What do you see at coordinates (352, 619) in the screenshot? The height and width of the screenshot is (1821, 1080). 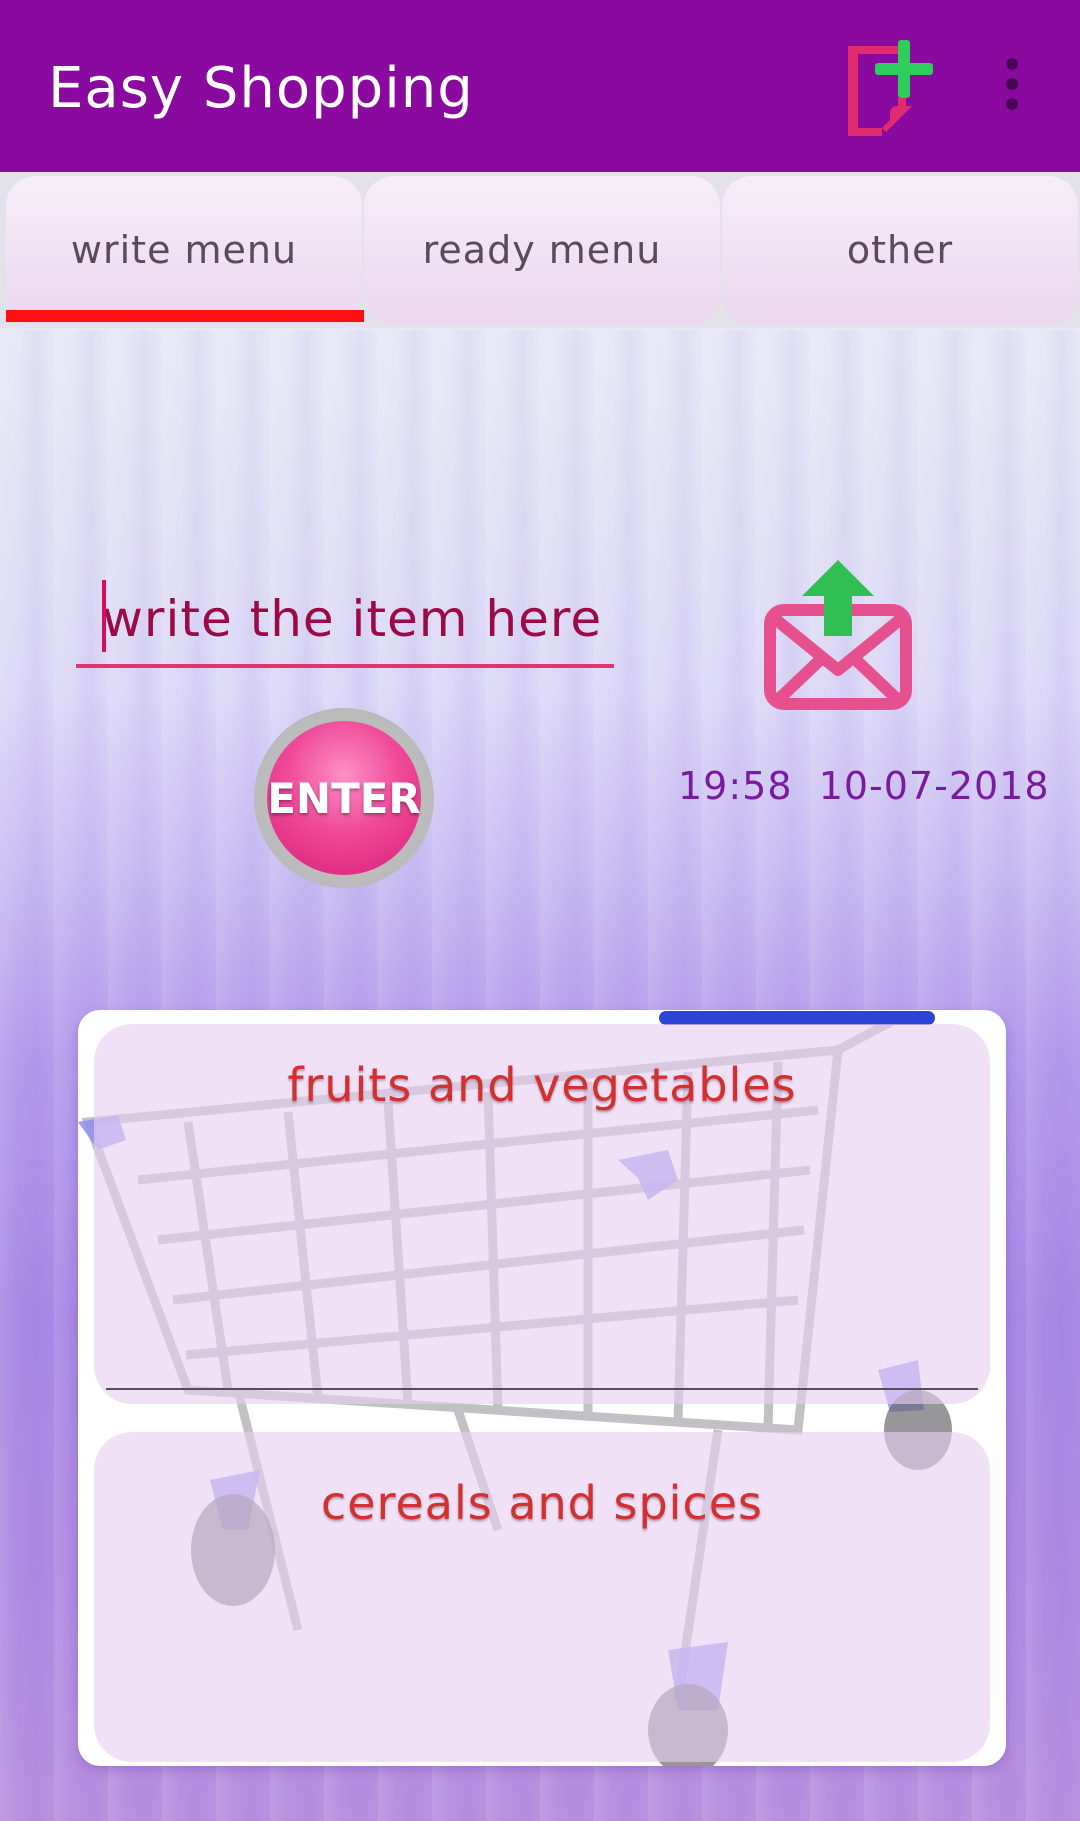 I see `item-input-placeholder: write the item here` at bounding box center [352, 619].